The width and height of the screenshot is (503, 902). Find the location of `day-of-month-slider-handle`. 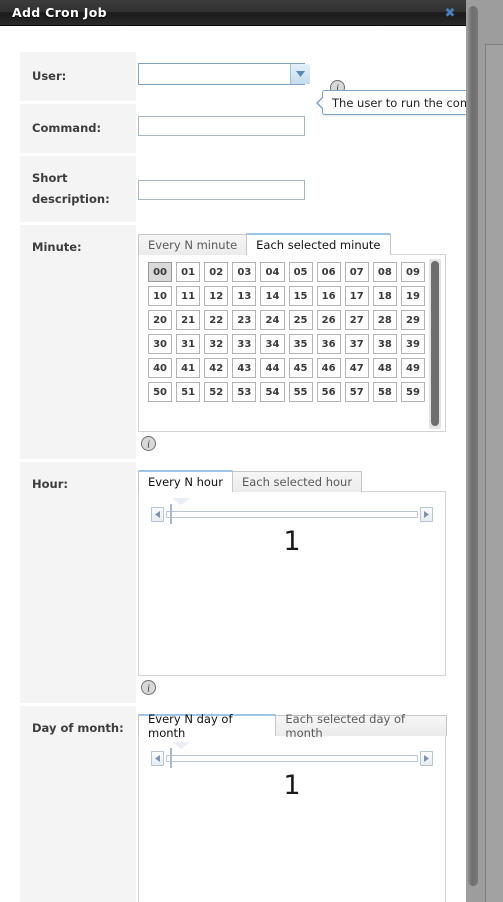

day-of-month-slider-handle is located at coordinates (180, 755).